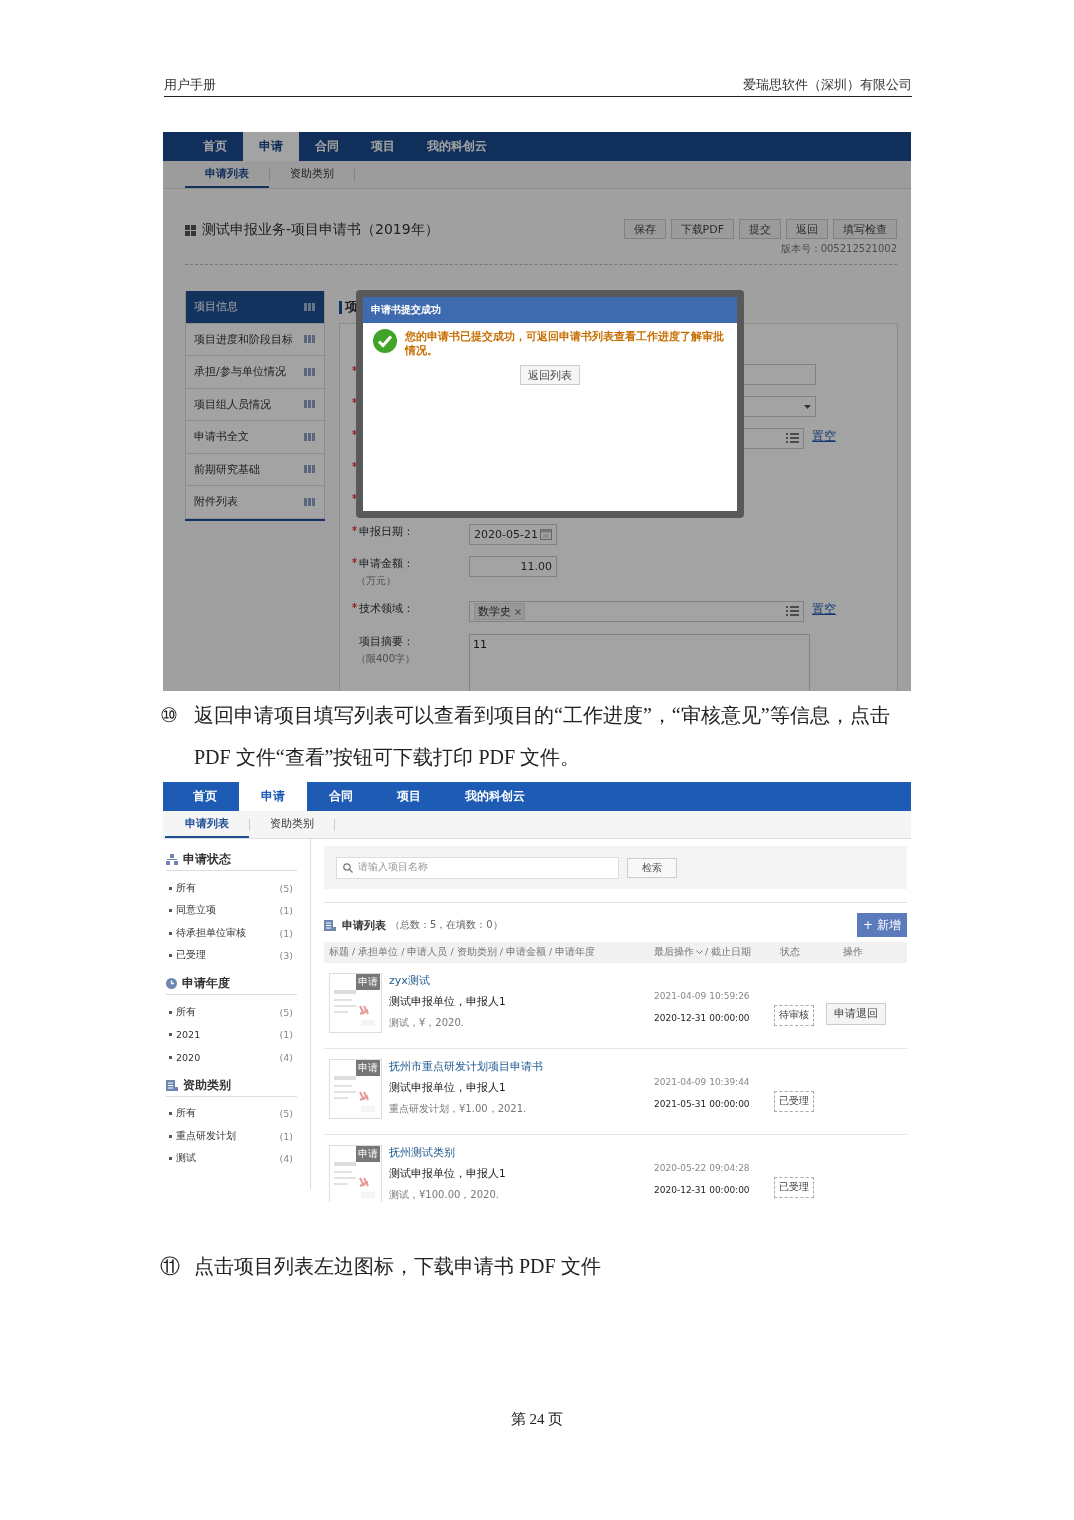 The width and height of the screenshot is (1074, 1520). What do you see at coordinates (674, 952) in the screenshot?
I see `sort-header: 最后操作` at bounding box center [674, 952].